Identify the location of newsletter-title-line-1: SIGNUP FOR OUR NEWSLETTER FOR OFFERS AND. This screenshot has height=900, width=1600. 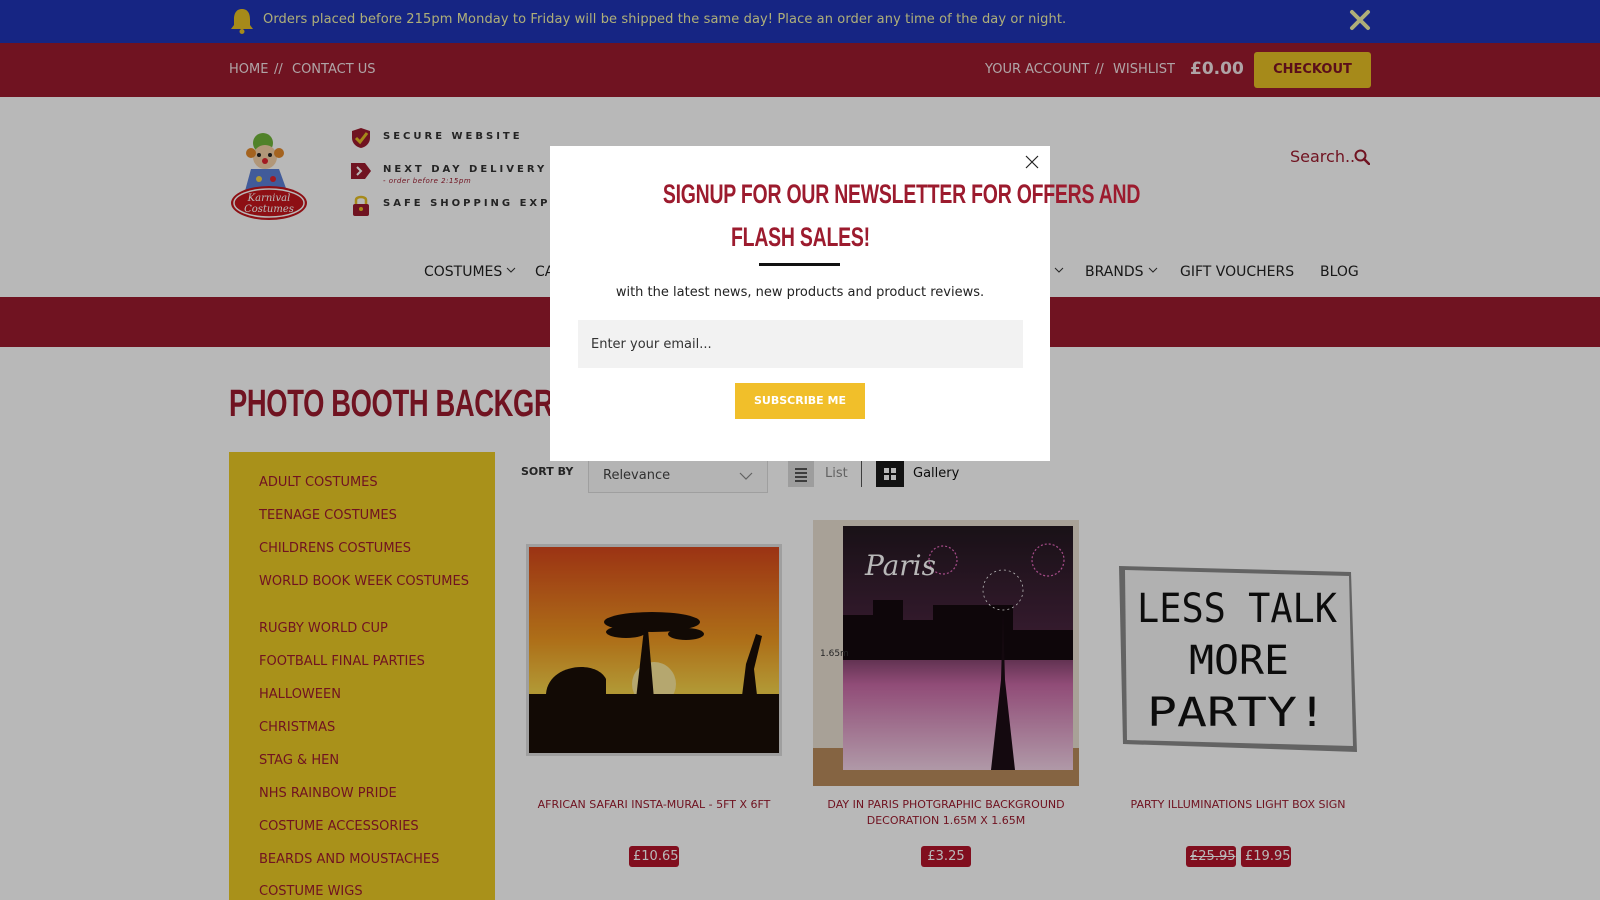
(901, 194).